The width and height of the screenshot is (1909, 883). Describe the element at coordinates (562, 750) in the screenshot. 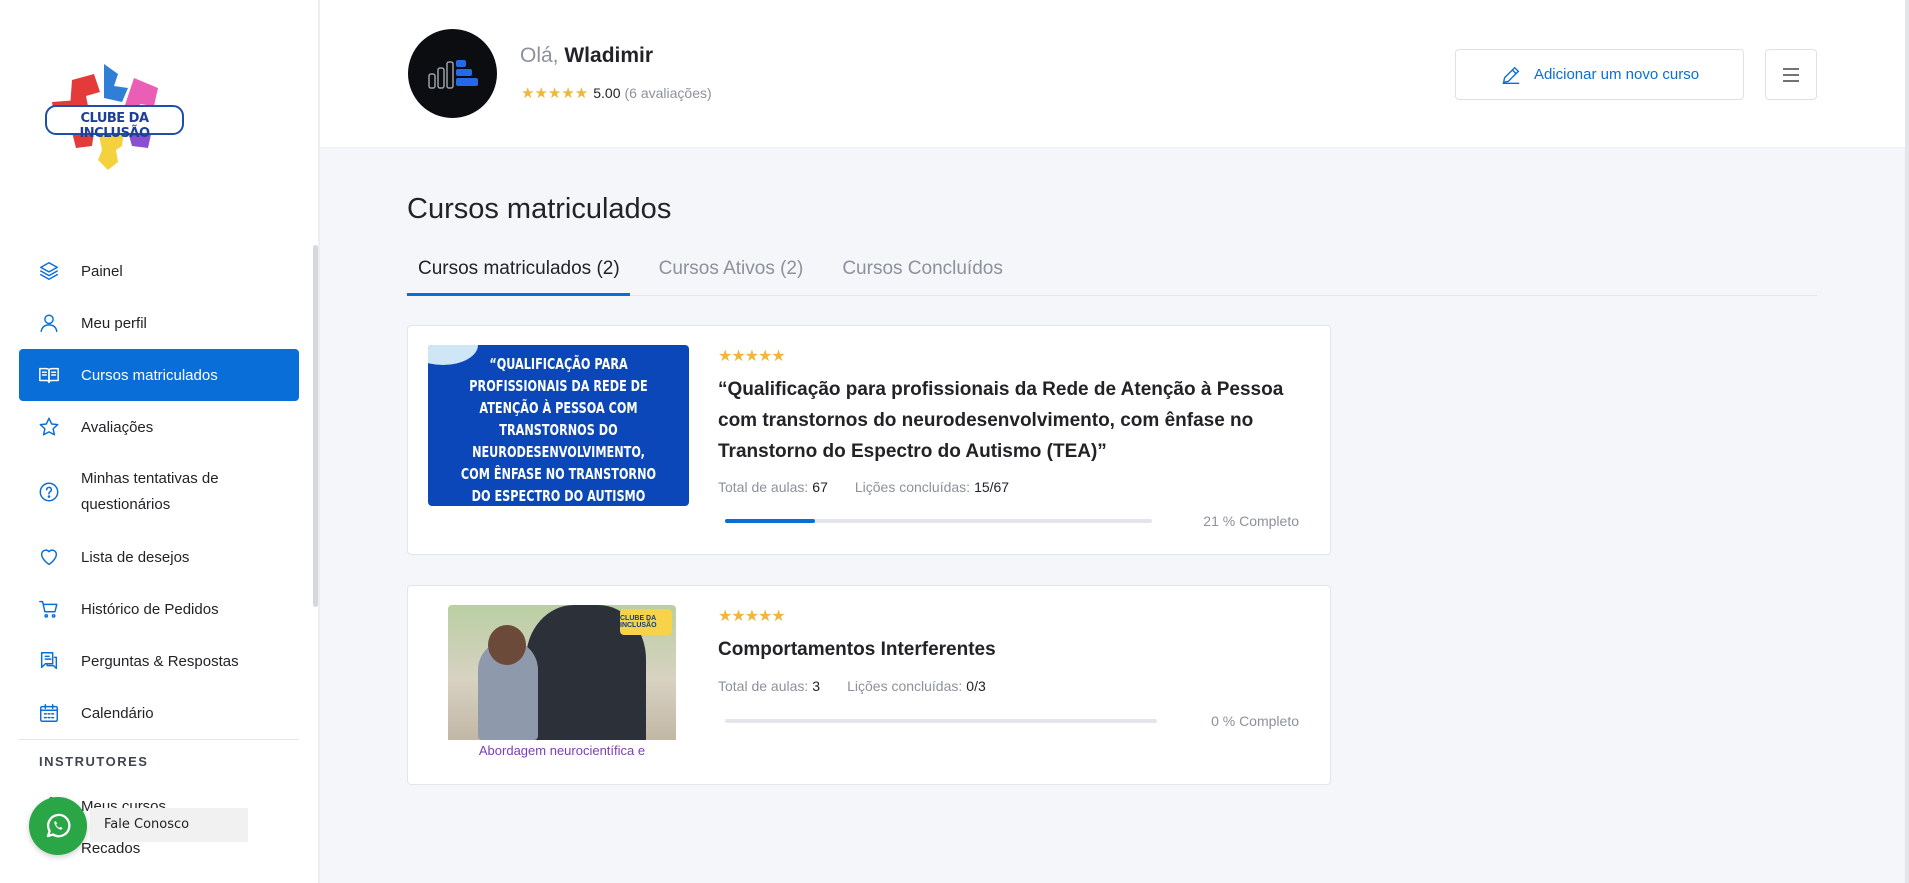

I see `thumbnail-caption: Abordagem neurocientífica e` at that location.